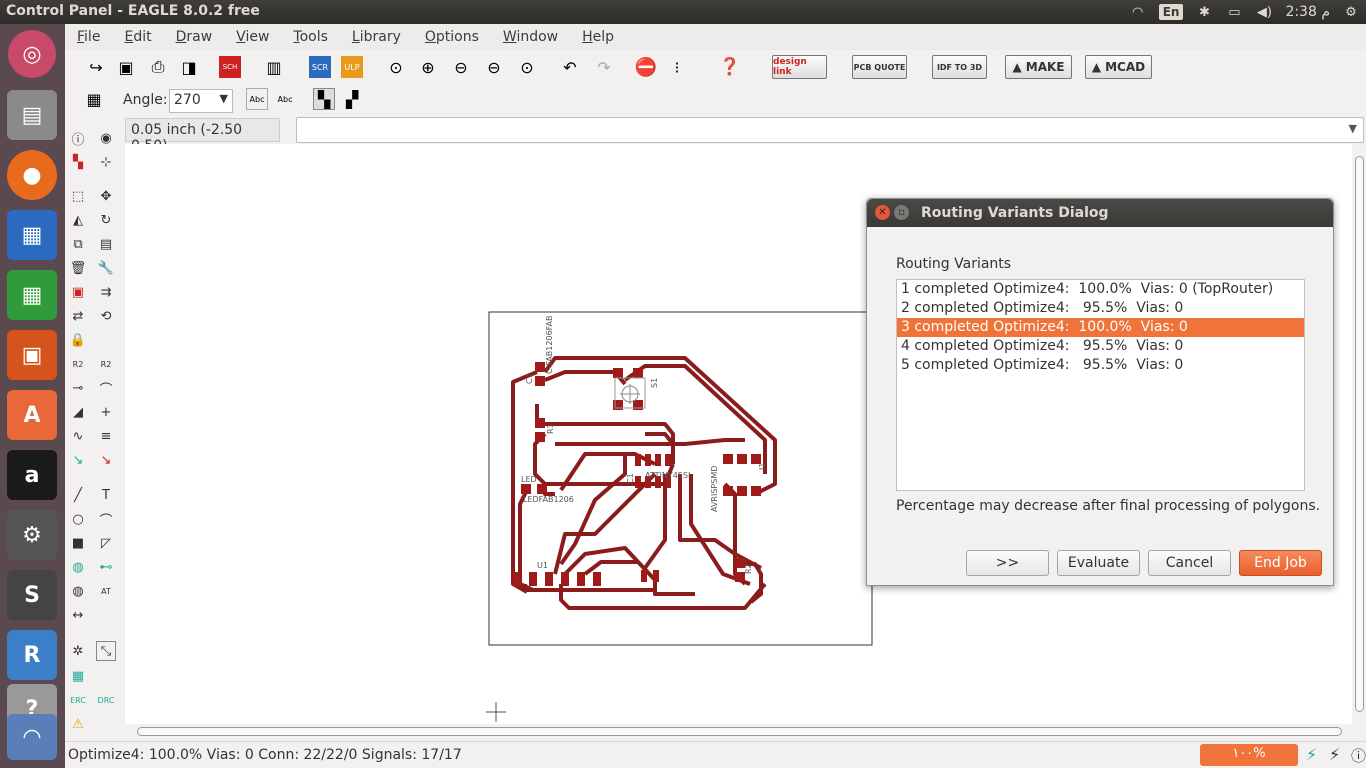  I want to click on next-button: >>, so click(1007, 563).